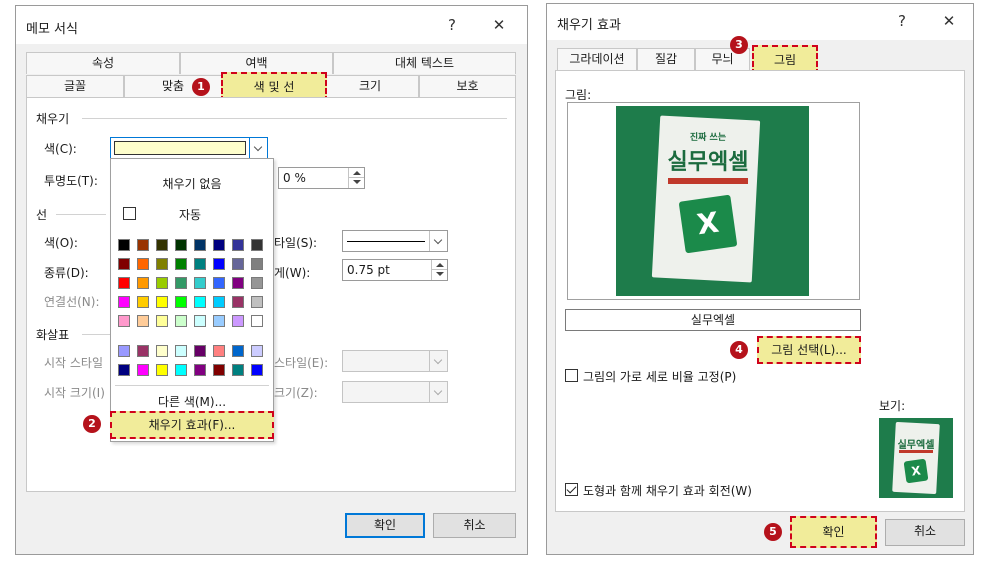 This screenshot has height=563, width=988. I want to click on line-style-combo, so click(395, 241).